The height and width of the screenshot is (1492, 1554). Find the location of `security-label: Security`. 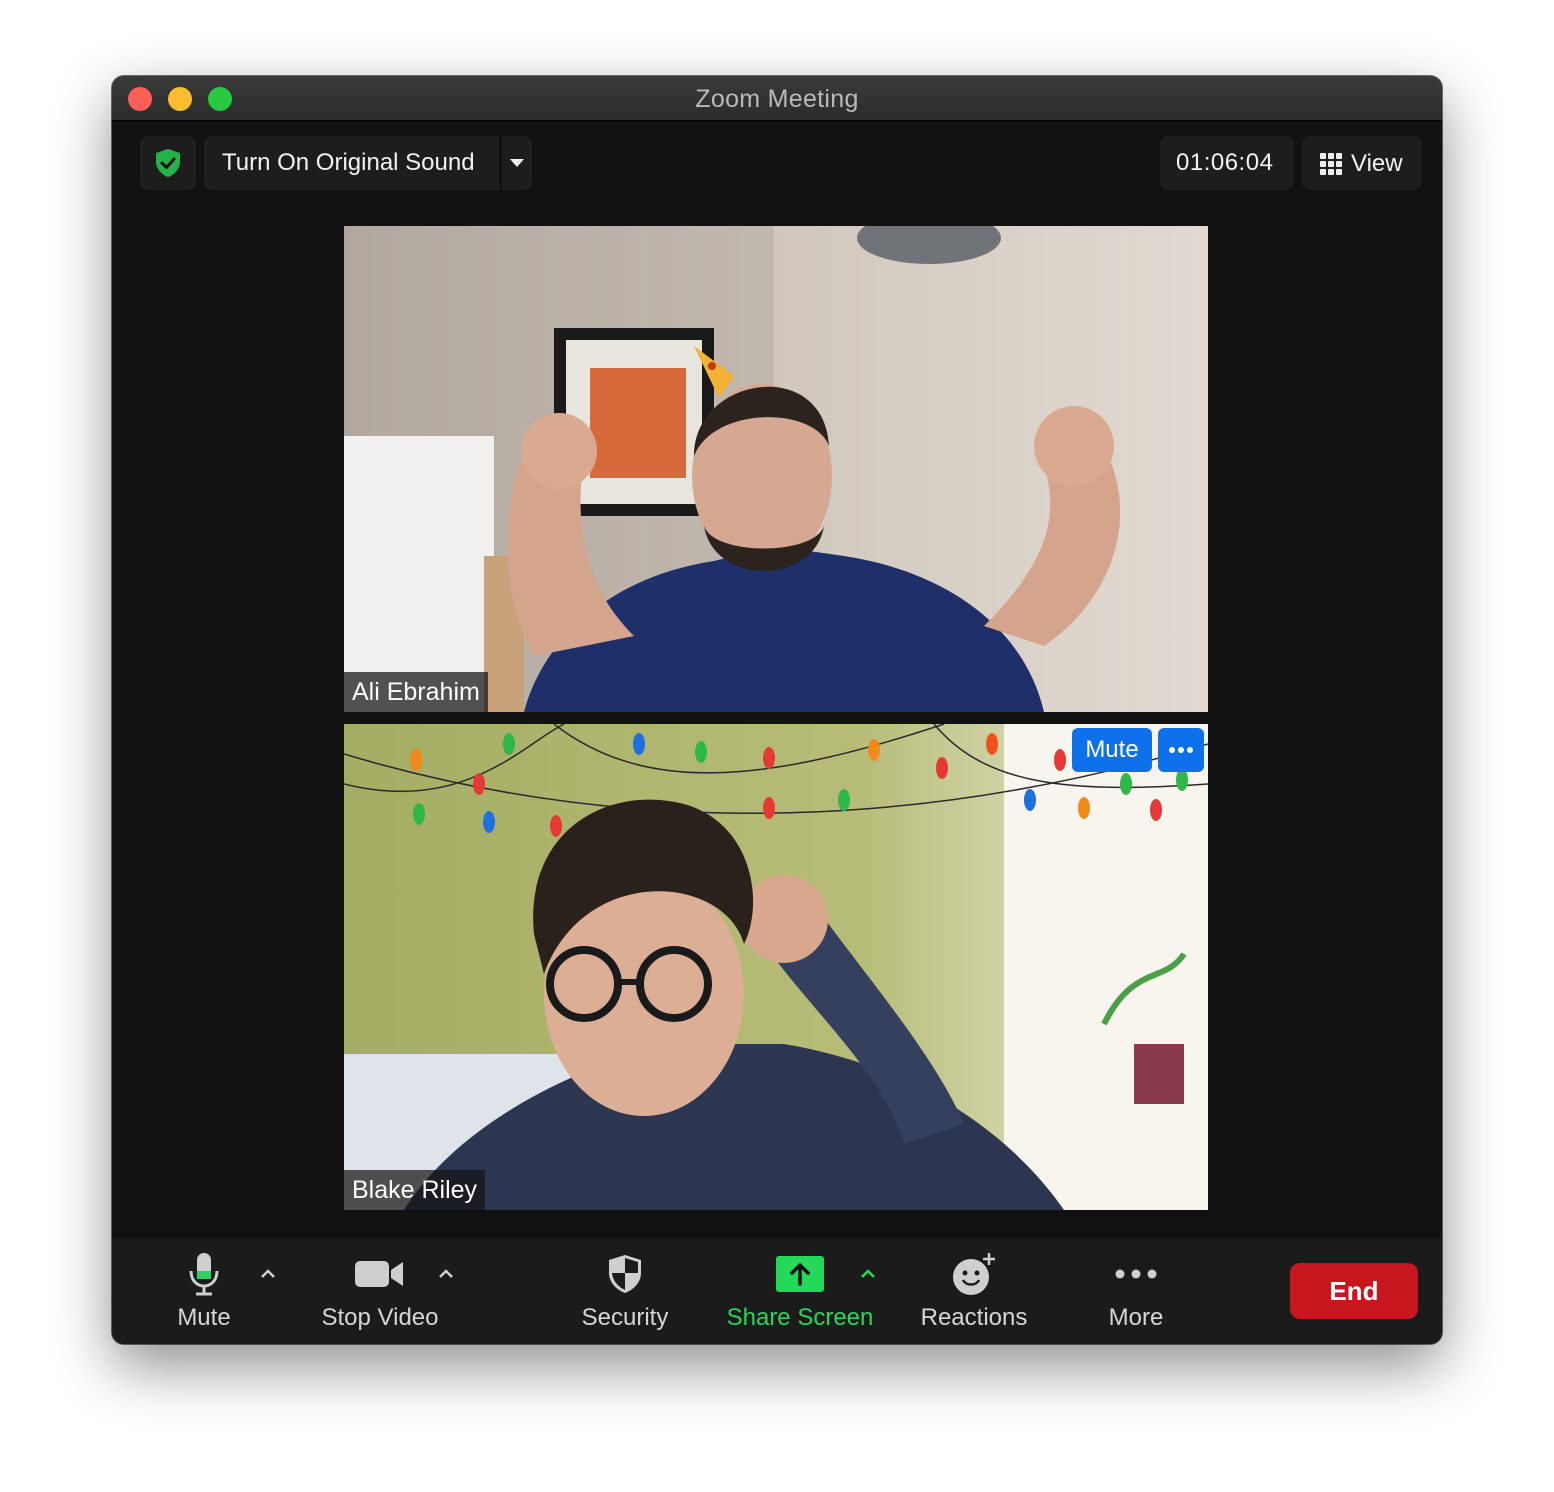

security-label: Security is located at coordinates (625, 1317).